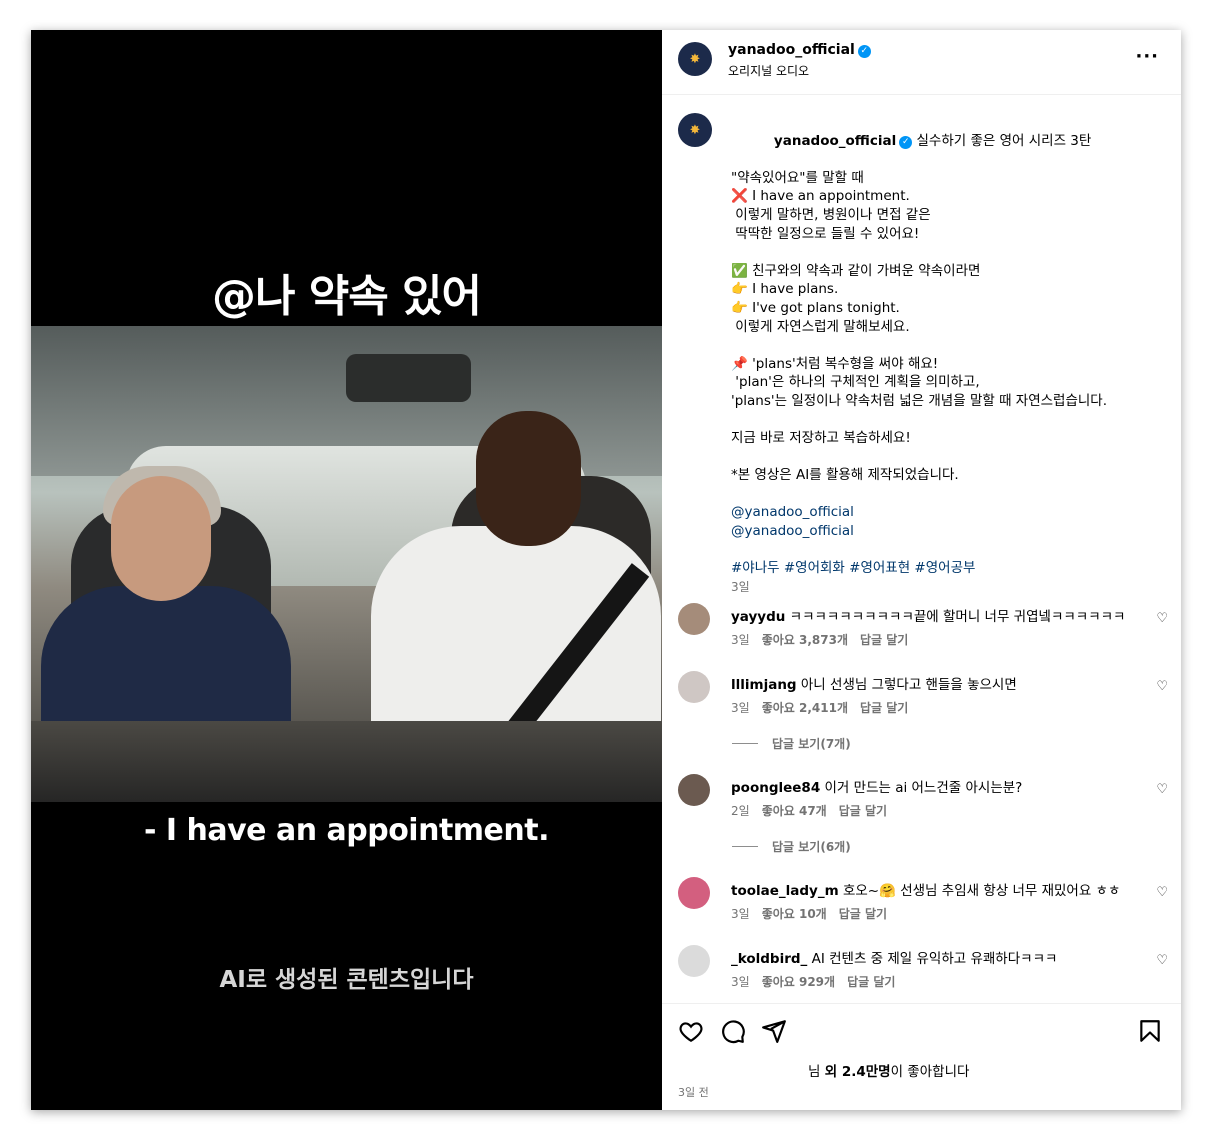 The width and height of the screenshot is (1212, 1140). What do you see at coordinates (346, 830) in the screenshot?
I see `video-subtitle: - I have an appointment.` at bounding box center [346, 830].